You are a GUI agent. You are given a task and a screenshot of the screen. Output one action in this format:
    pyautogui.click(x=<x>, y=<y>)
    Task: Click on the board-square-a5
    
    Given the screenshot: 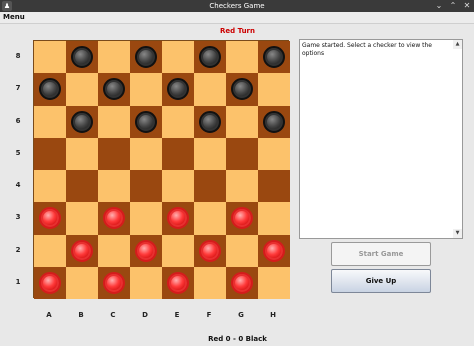 What is the action you would take?
    pyautogui.click(x=50, y=153)
    